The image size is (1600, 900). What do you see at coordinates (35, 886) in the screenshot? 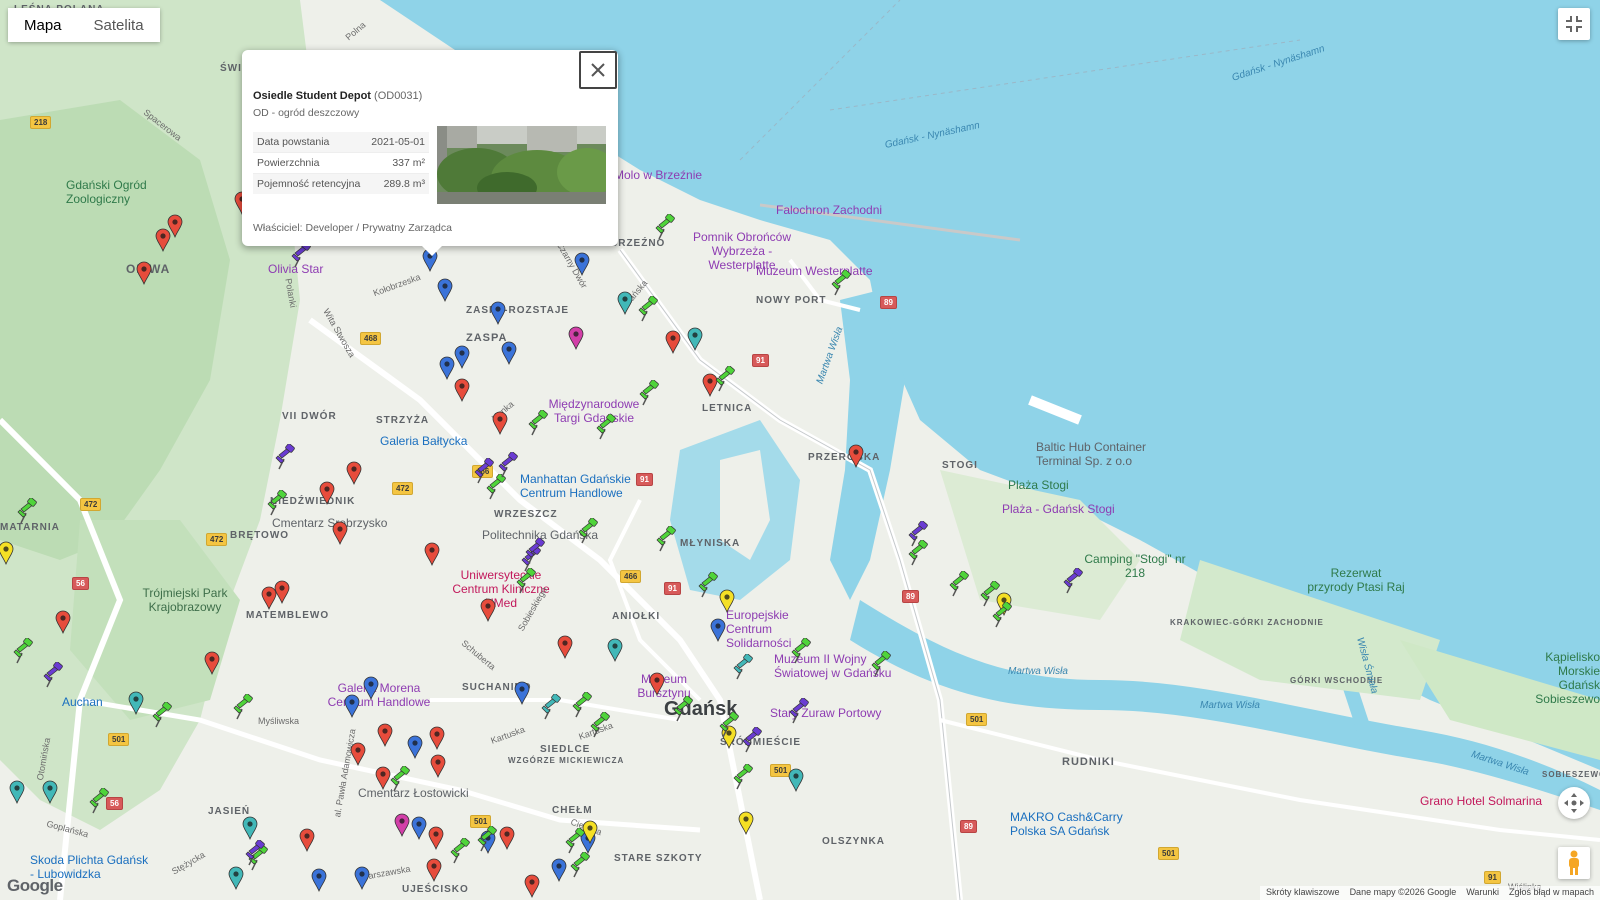
I see `google-logo: Google` at bounding box center [35, 886].